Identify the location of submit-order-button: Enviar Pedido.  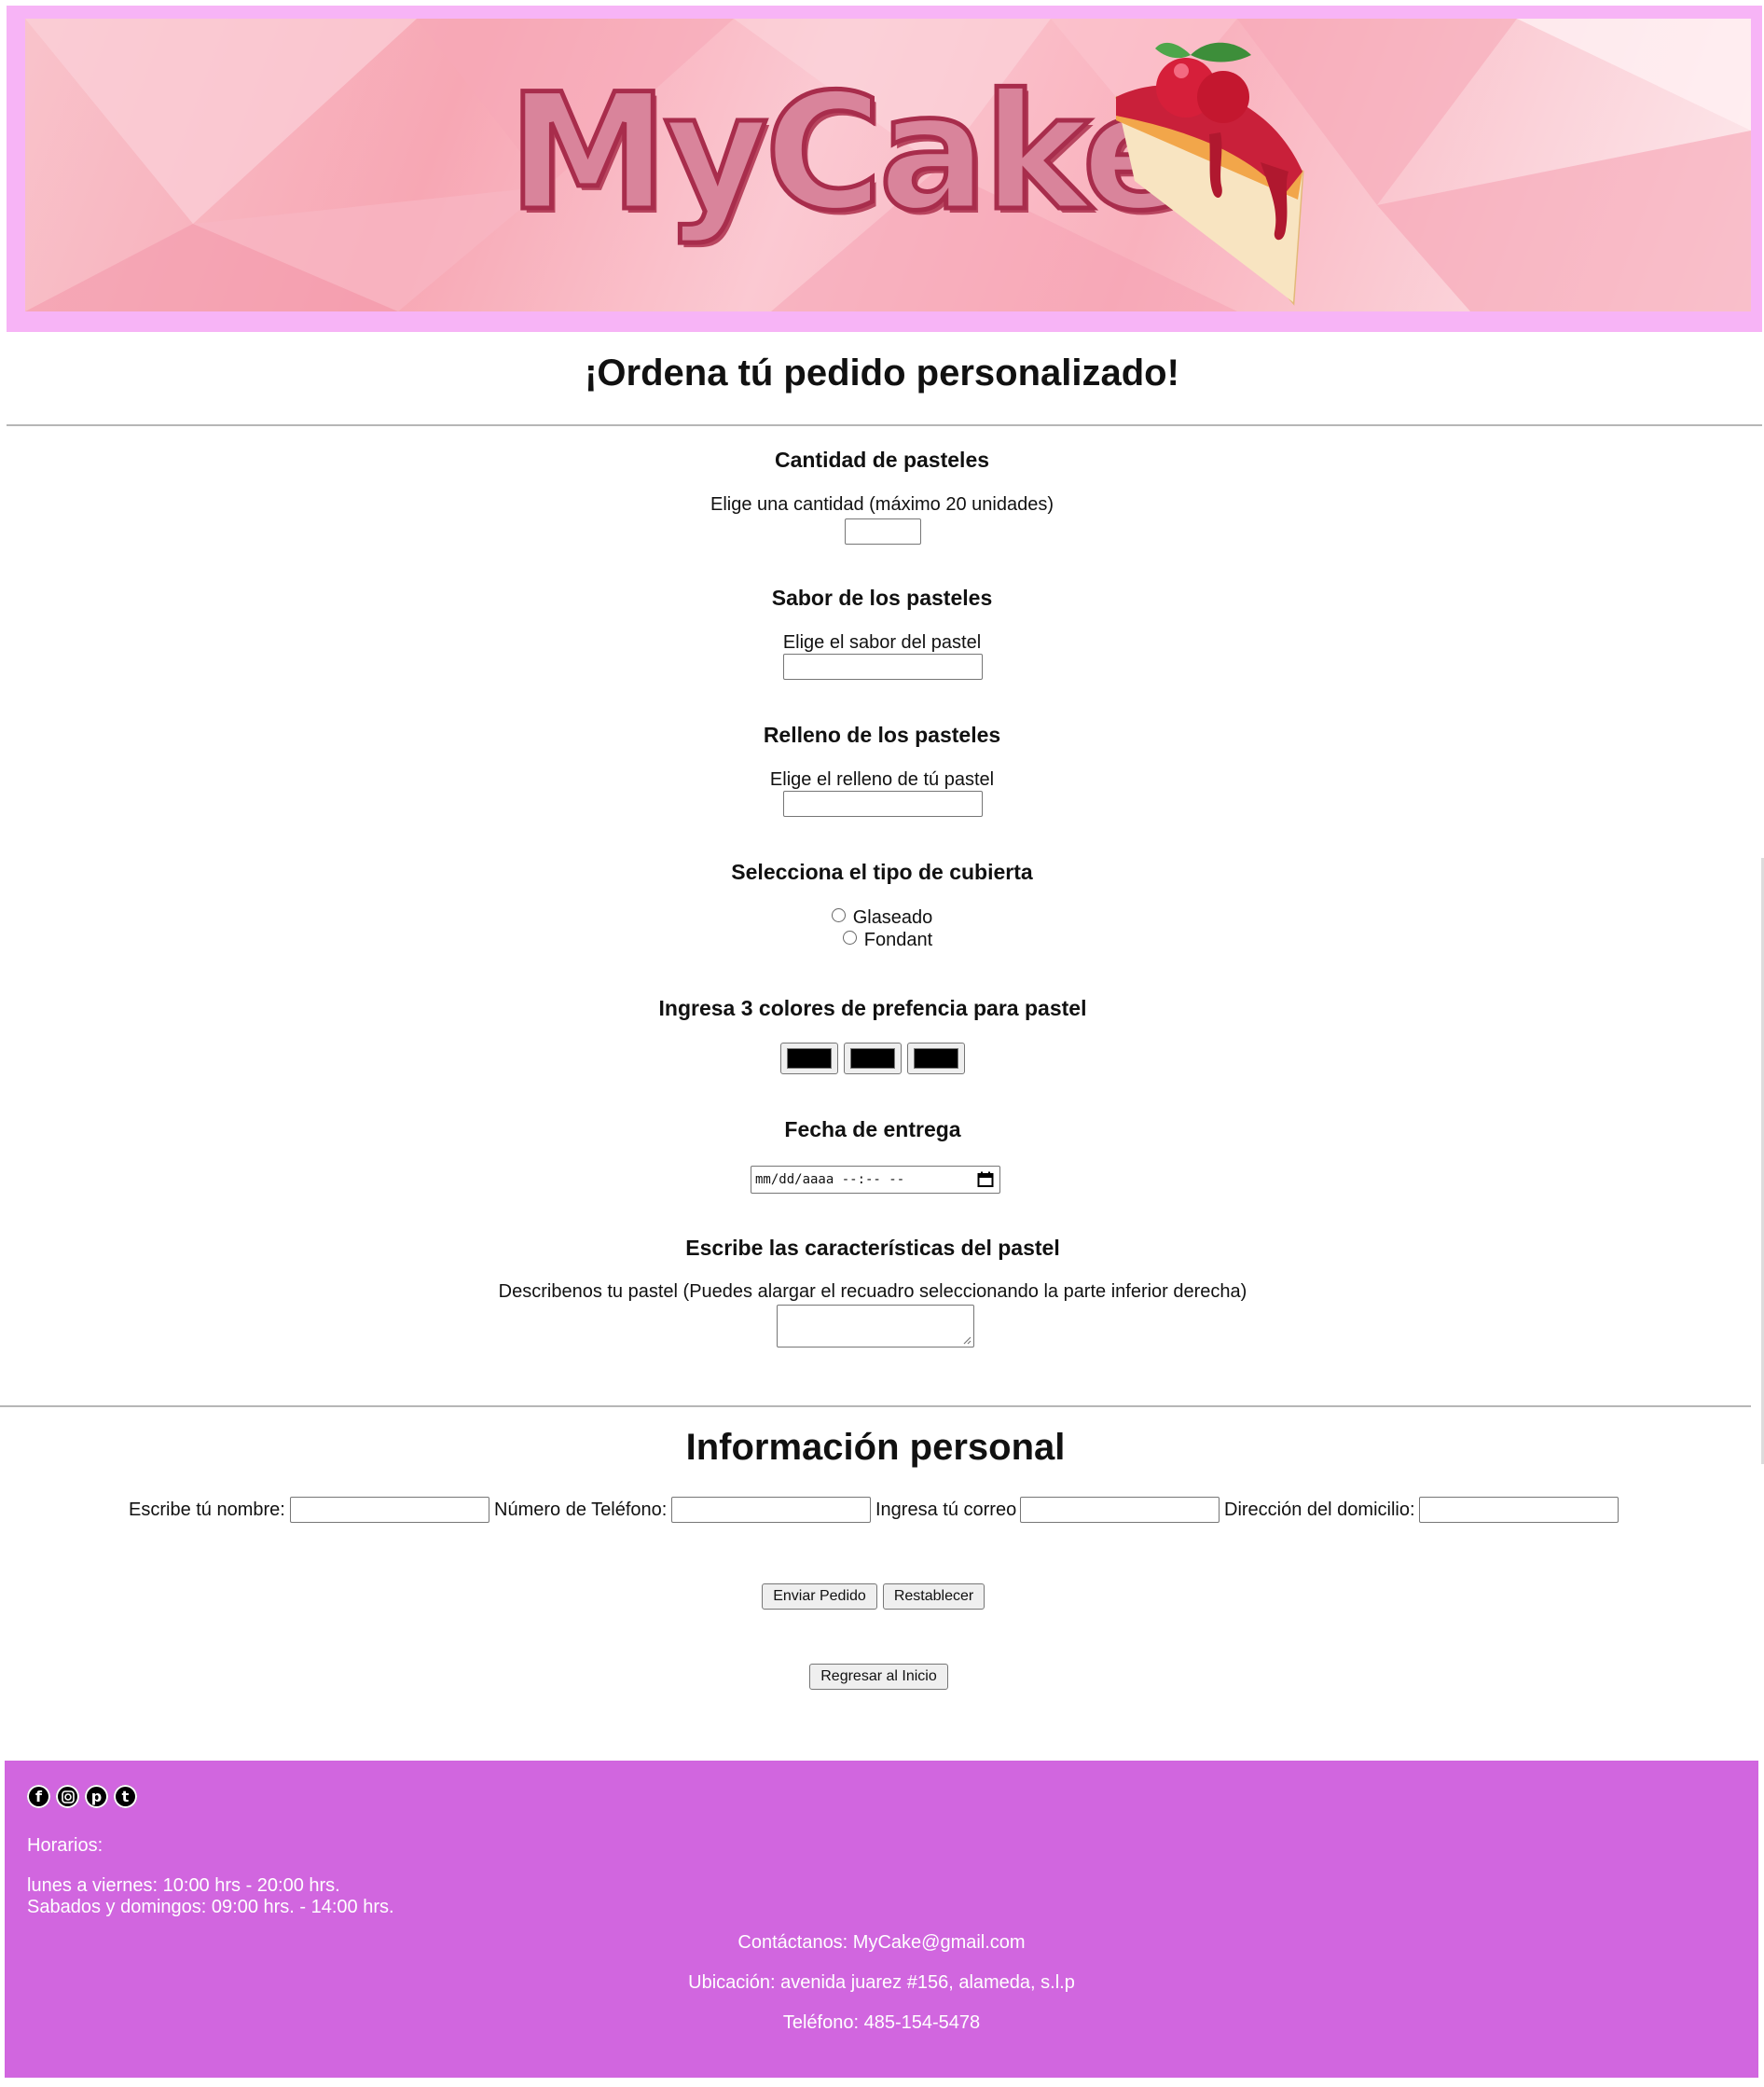
(819, 1596).